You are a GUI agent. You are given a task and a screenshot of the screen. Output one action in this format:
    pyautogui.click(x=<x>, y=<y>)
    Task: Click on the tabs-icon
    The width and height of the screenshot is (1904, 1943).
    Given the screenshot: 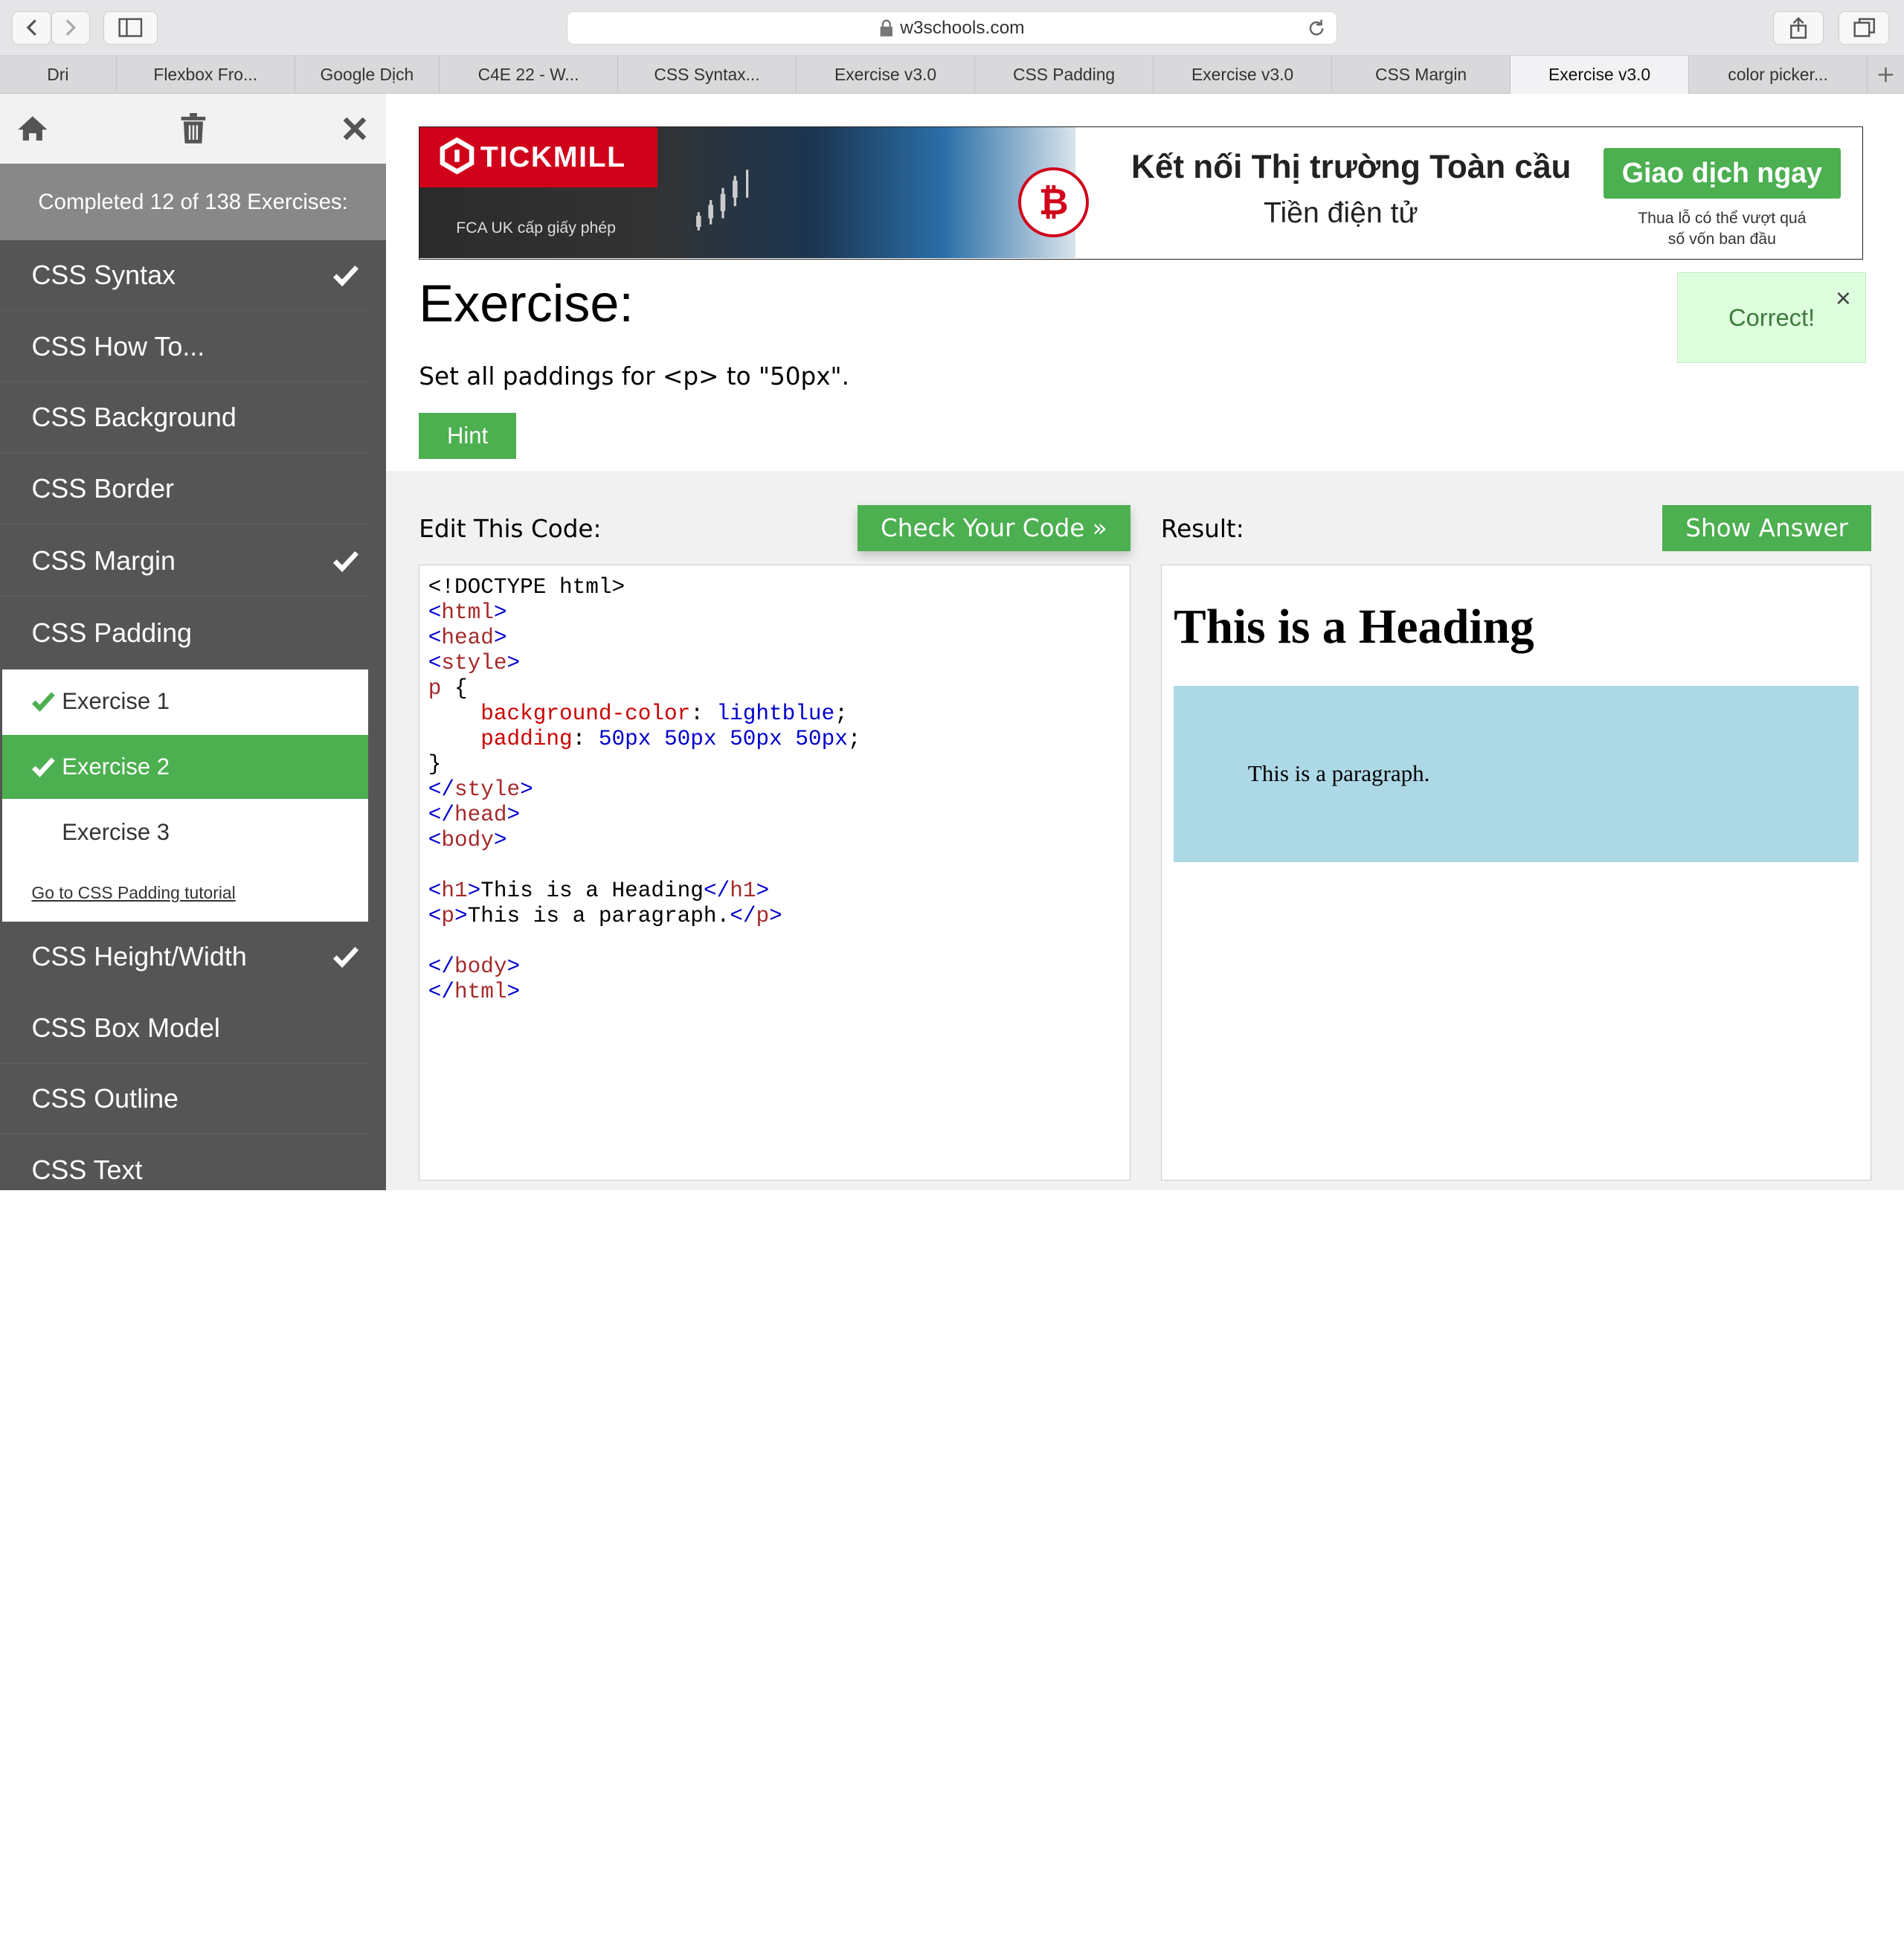 What is the action you would take?
    pyautogui.click(x=1864, y=28)
    